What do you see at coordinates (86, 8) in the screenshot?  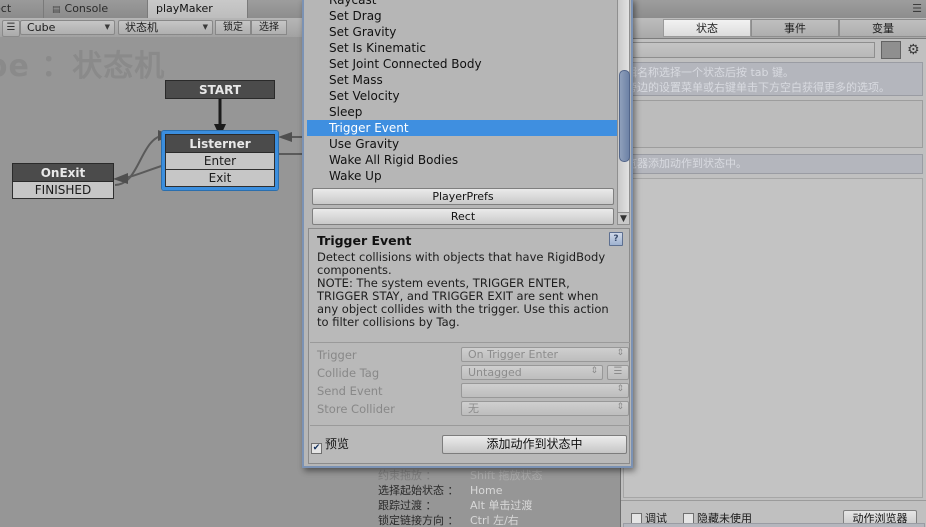 I see `tab-console-label: Console` at bounding box center [86, 8].